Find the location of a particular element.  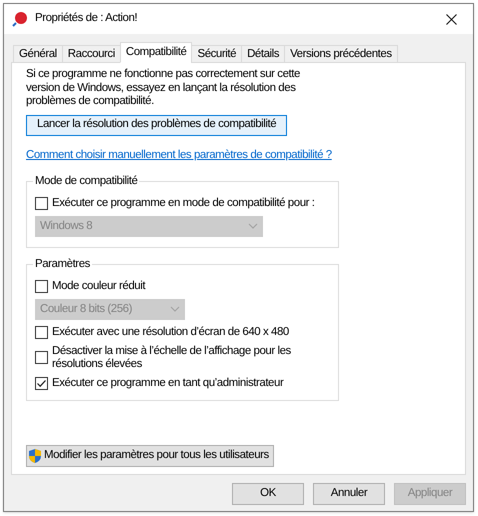

tab: Sécurité is located at coordinates (216, 54).